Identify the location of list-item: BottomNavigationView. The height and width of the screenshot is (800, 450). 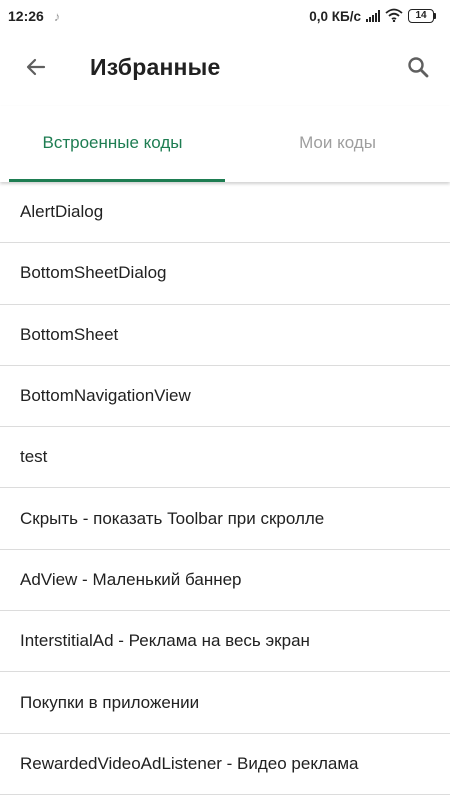
(225, 397).